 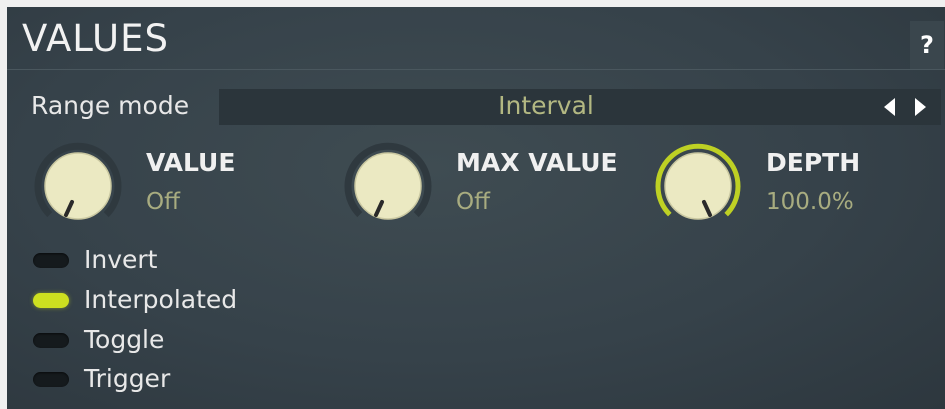 What do you see at coordinates (160, 300) in the screenshot?
I see `interpolated-label: Interpolated` at bounding box center [160, 300].